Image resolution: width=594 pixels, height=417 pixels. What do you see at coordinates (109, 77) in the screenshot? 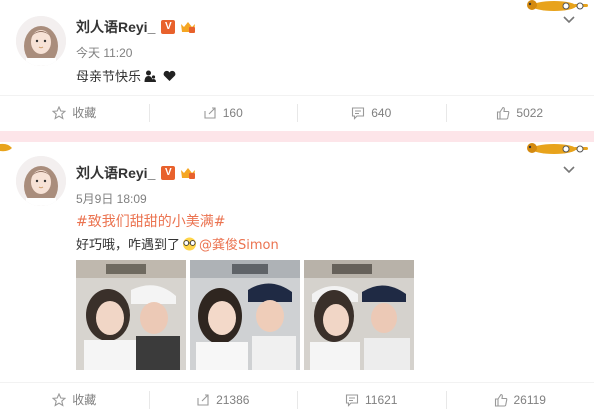
I see `post-text-content: 母亲节快乐` at bounding box center [109, 77].